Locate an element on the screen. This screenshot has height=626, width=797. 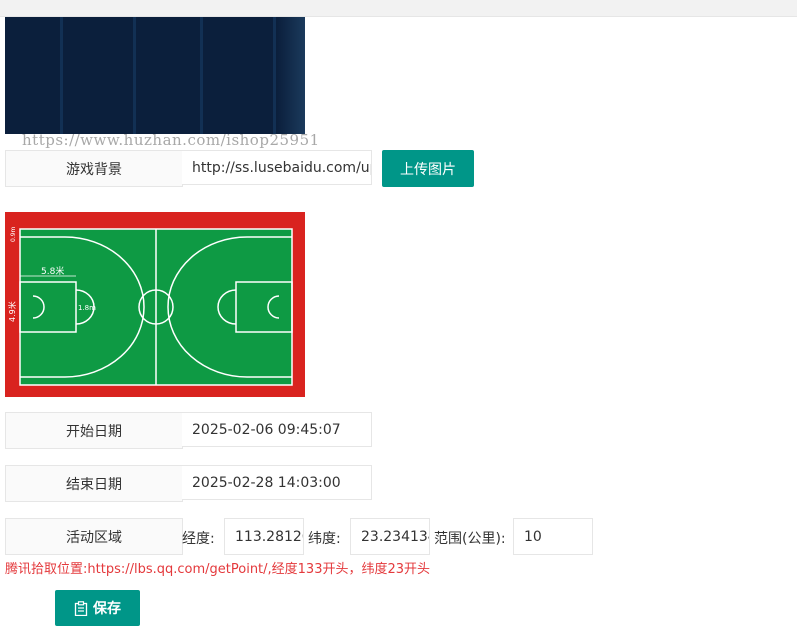
game-background-preview is located at coordinates (155, 75).